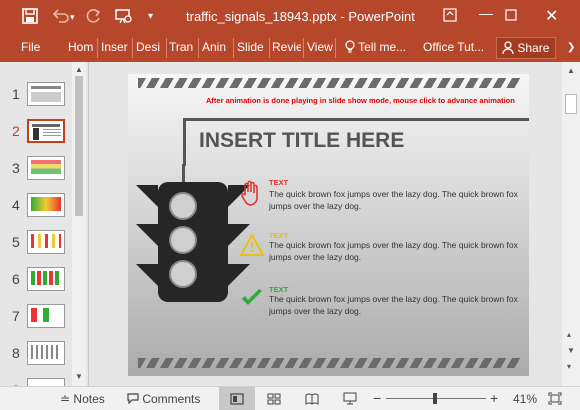  I want to click on notes-button: ≐ Notes, so click(82, 399).